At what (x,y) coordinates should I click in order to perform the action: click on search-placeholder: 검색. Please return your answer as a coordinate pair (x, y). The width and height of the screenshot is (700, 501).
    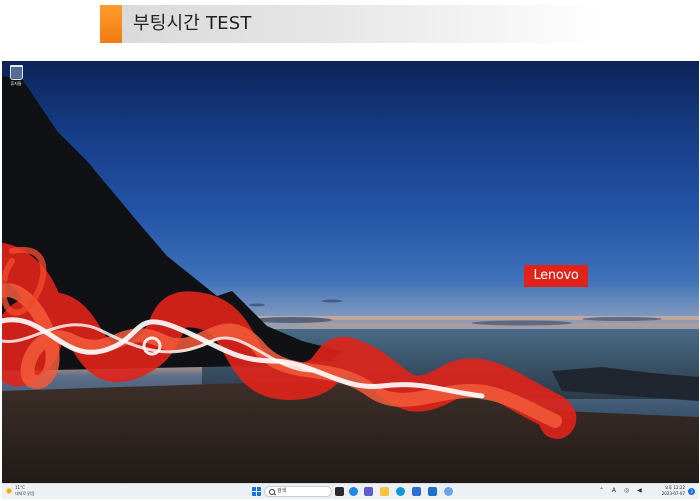
    Looking at the image, I should click on (282, 491).